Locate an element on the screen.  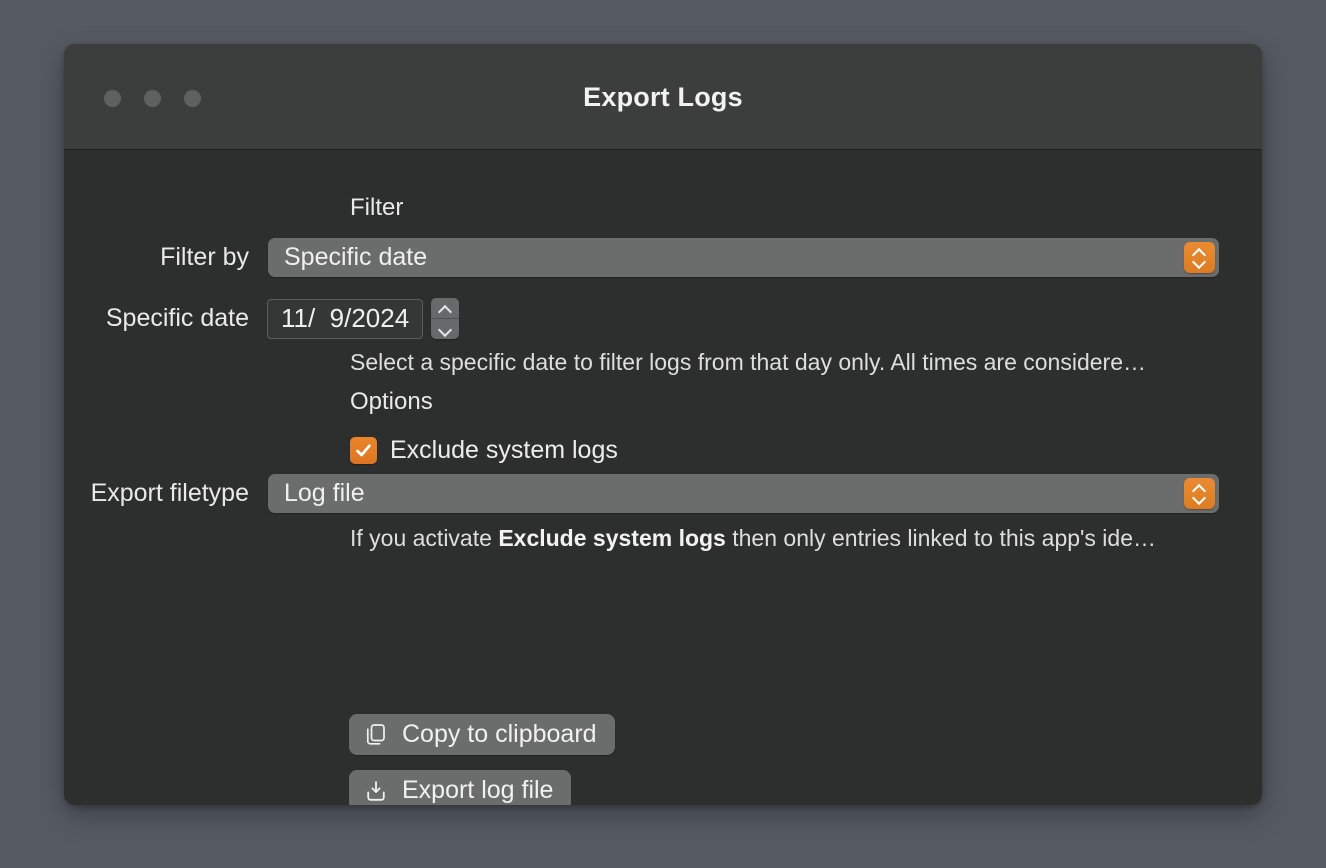
filter-section-header: Filter is located at coordinates (377, 207).